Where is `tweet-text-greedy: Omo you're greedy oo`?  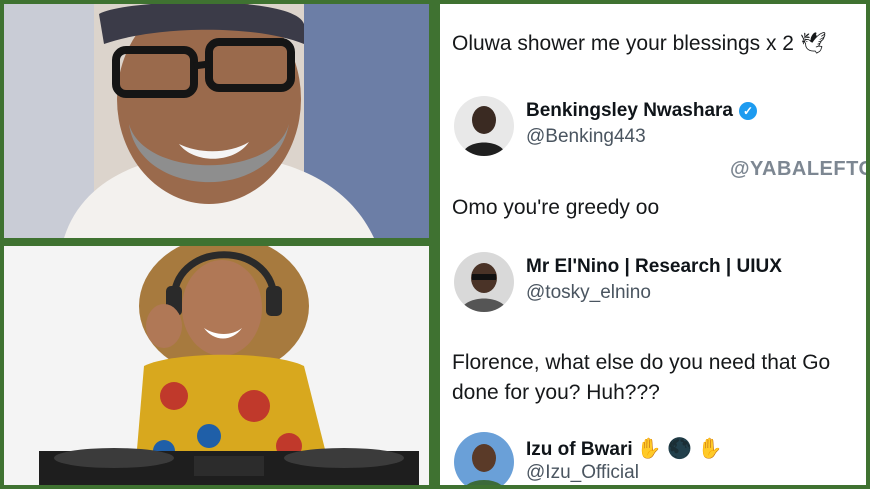 tweet-text-greedy: Omo you're greedy oo is located at coordinates (556, 207).